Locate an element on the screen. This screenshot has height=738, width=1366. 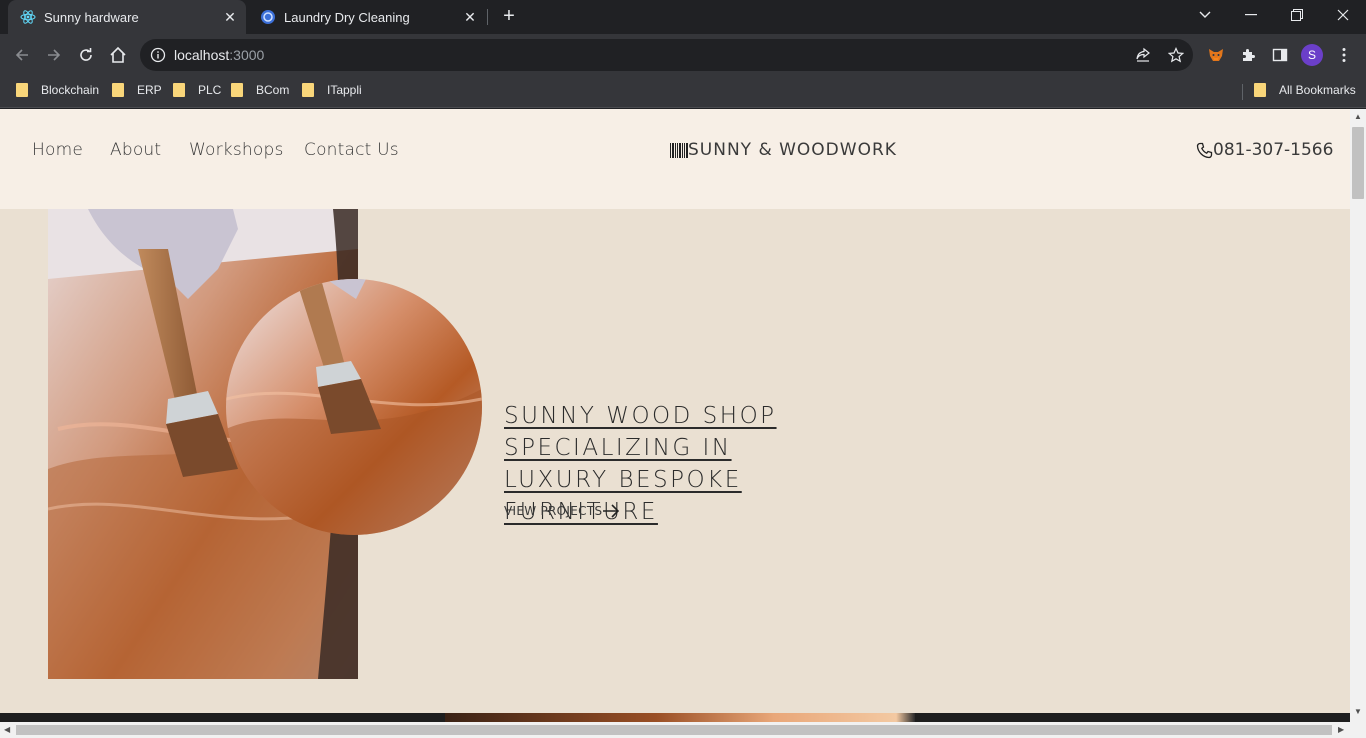
nav-contact-us: Contact Us is located at coordinates (351, 150).